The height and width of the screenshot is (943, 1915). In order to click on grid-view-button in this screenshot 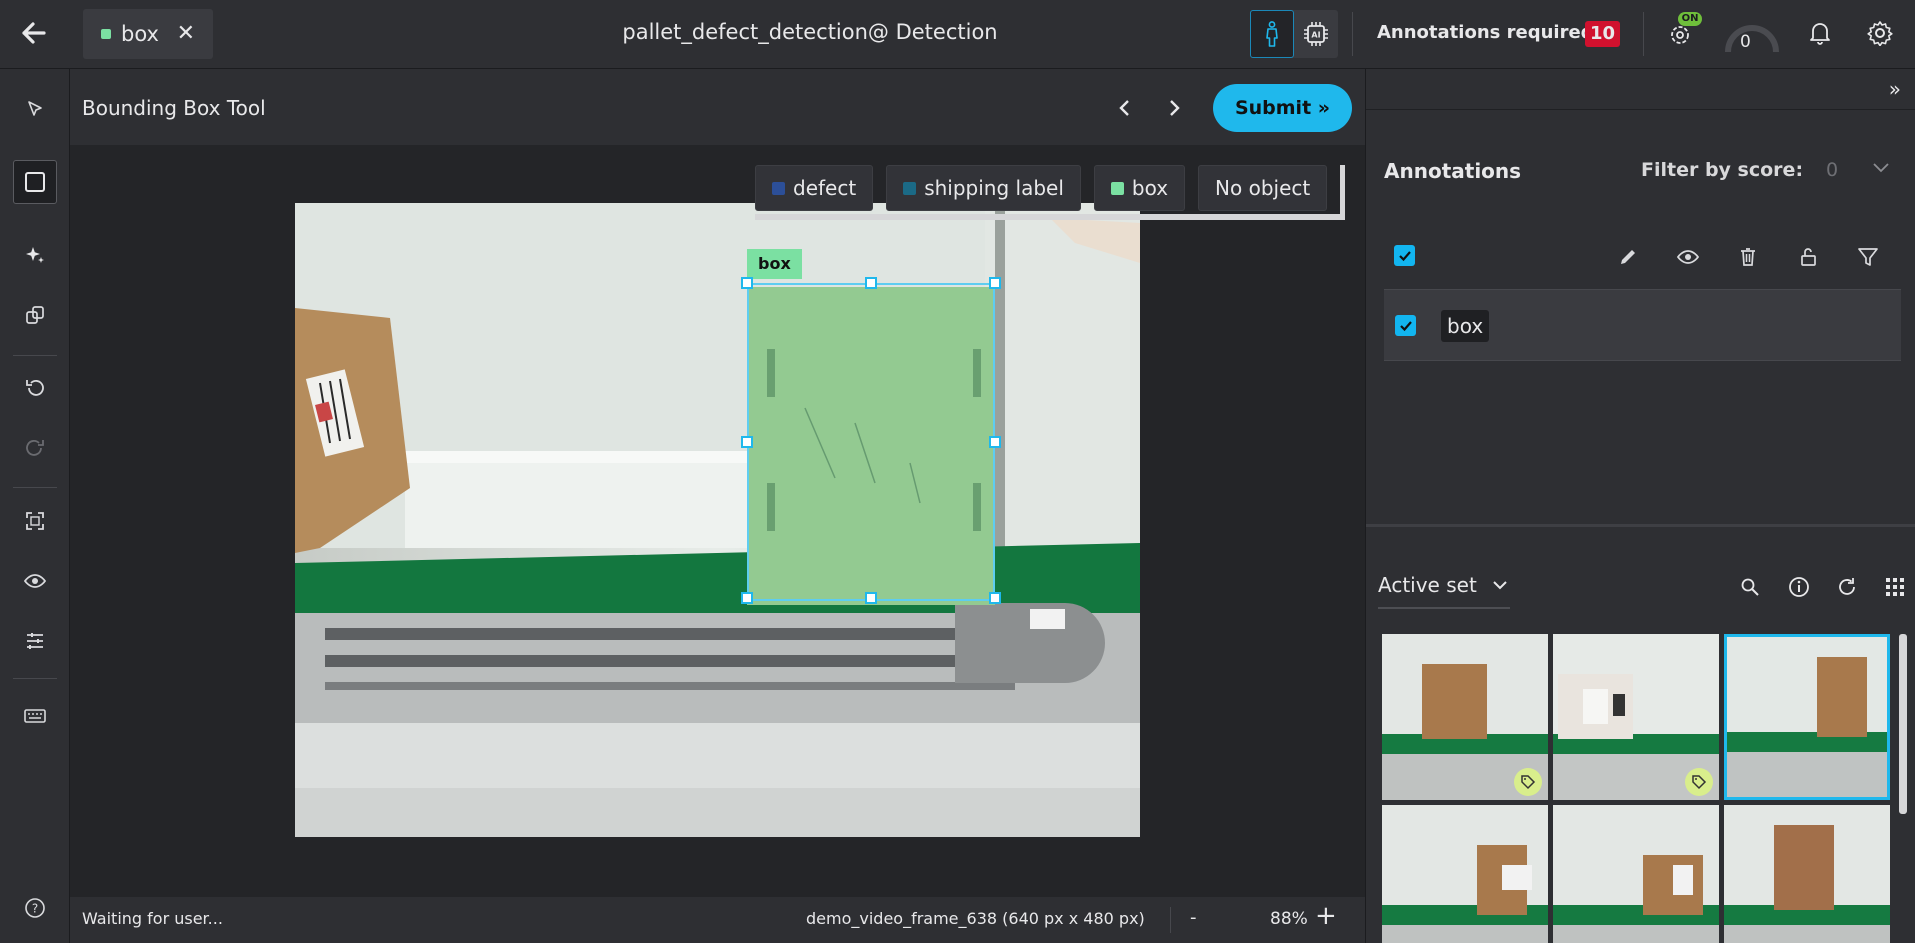, I will do `click(1895, 587)`.